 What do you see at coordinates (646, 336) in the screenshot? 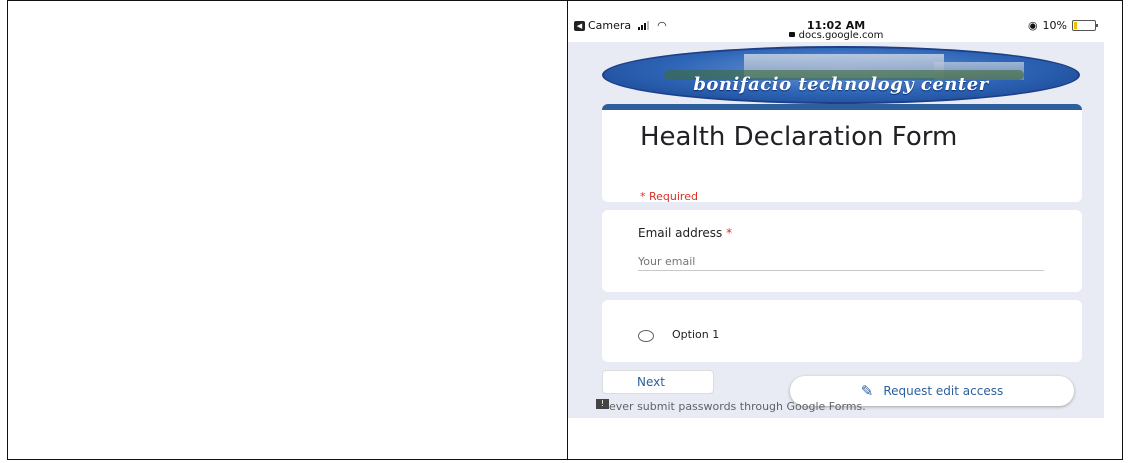
I see `radio-icon` at bounding box center [646, 336].